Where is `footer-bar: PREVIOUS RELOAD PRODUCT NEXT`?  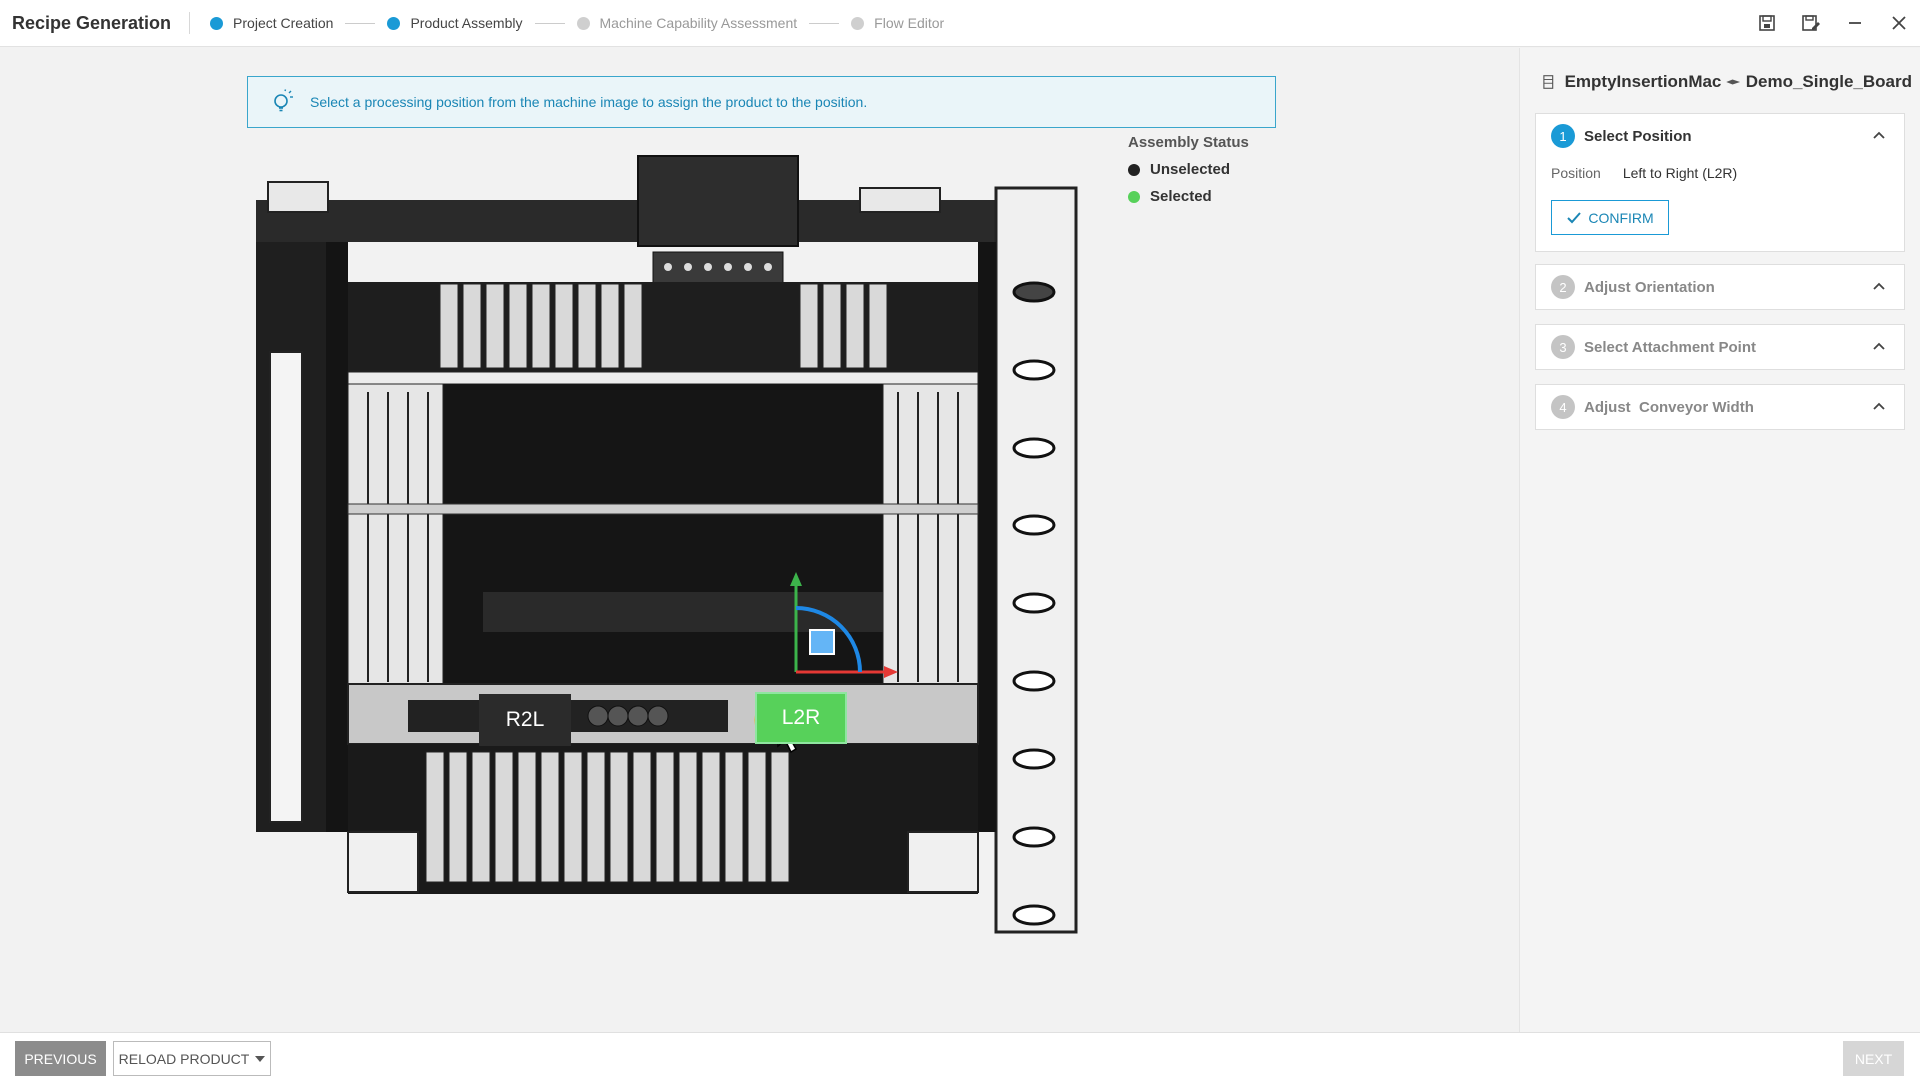
footer-bar: PREVIOUS RELOAD PRODUCT NEXT is located at coordinates (960, 1056).